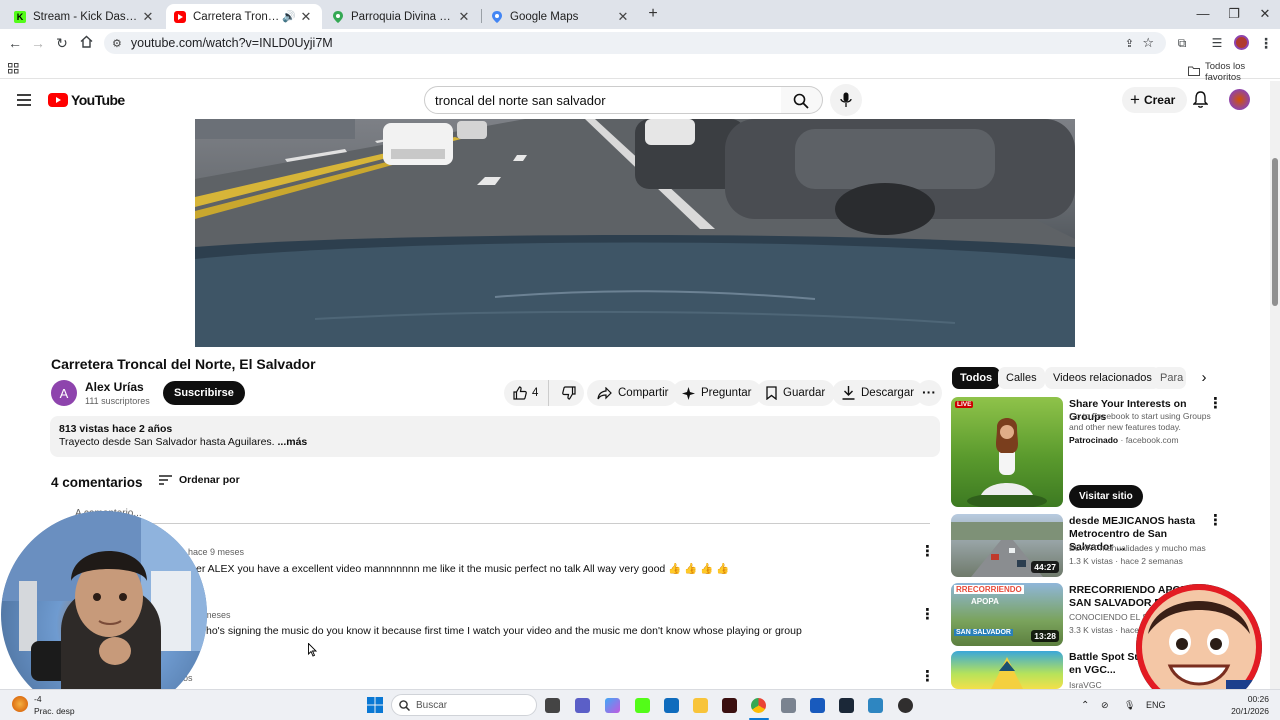 The image size is (1280, 720). Describe the element at coordinates (1241, 42) in the screenshot. I see `profile-avatar` at that location.